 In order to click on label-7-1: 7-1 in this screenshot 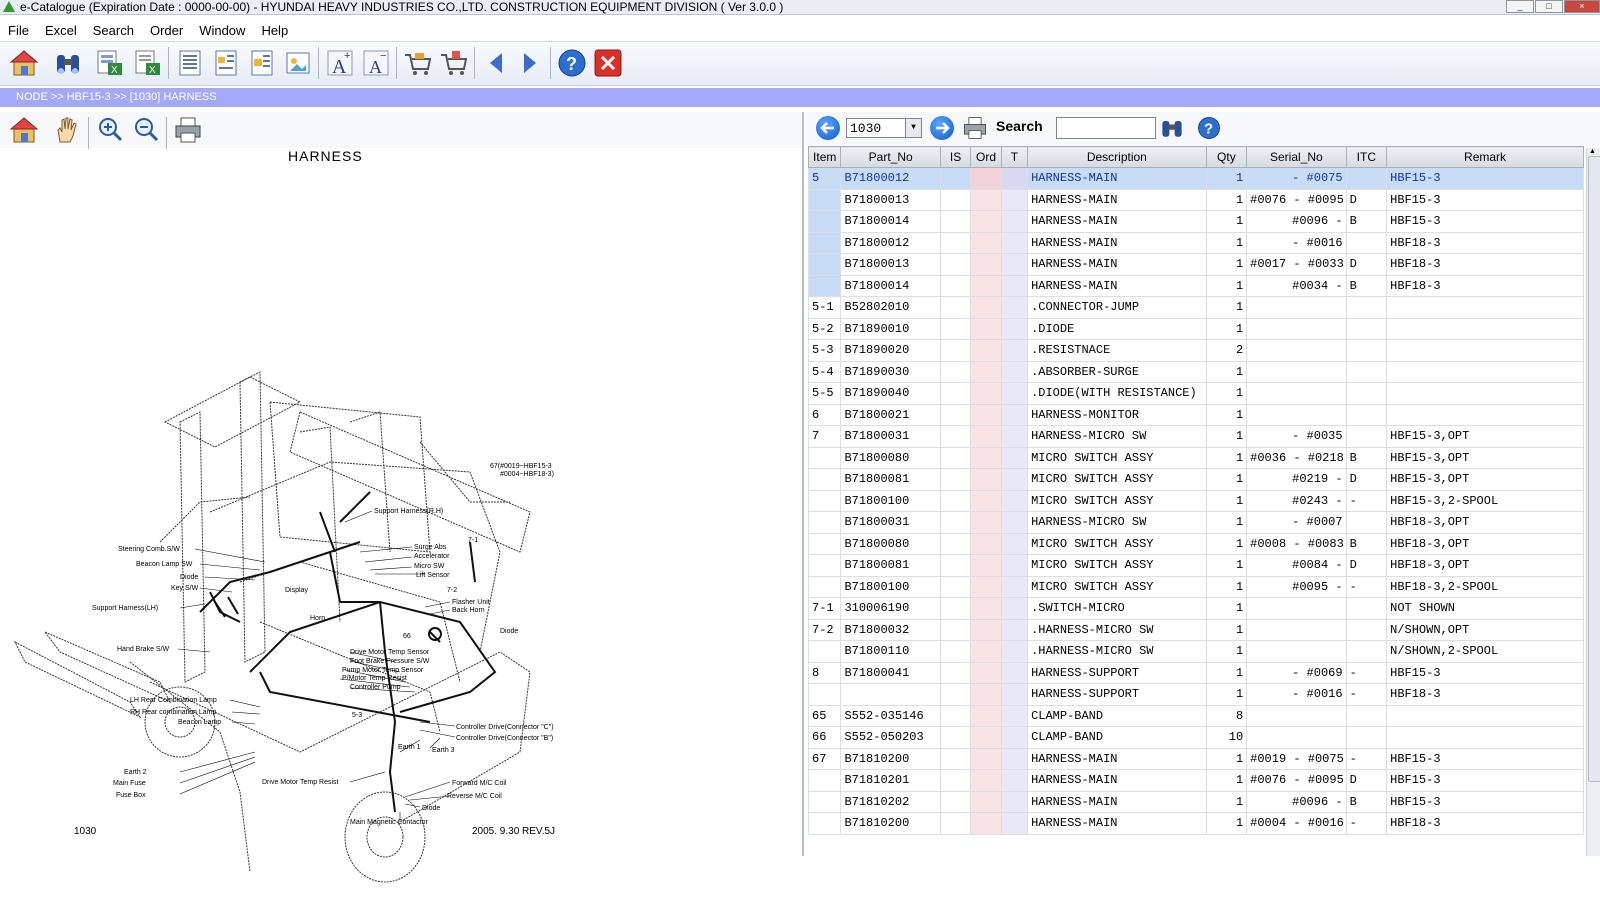, I will do `click(473, 540)`.